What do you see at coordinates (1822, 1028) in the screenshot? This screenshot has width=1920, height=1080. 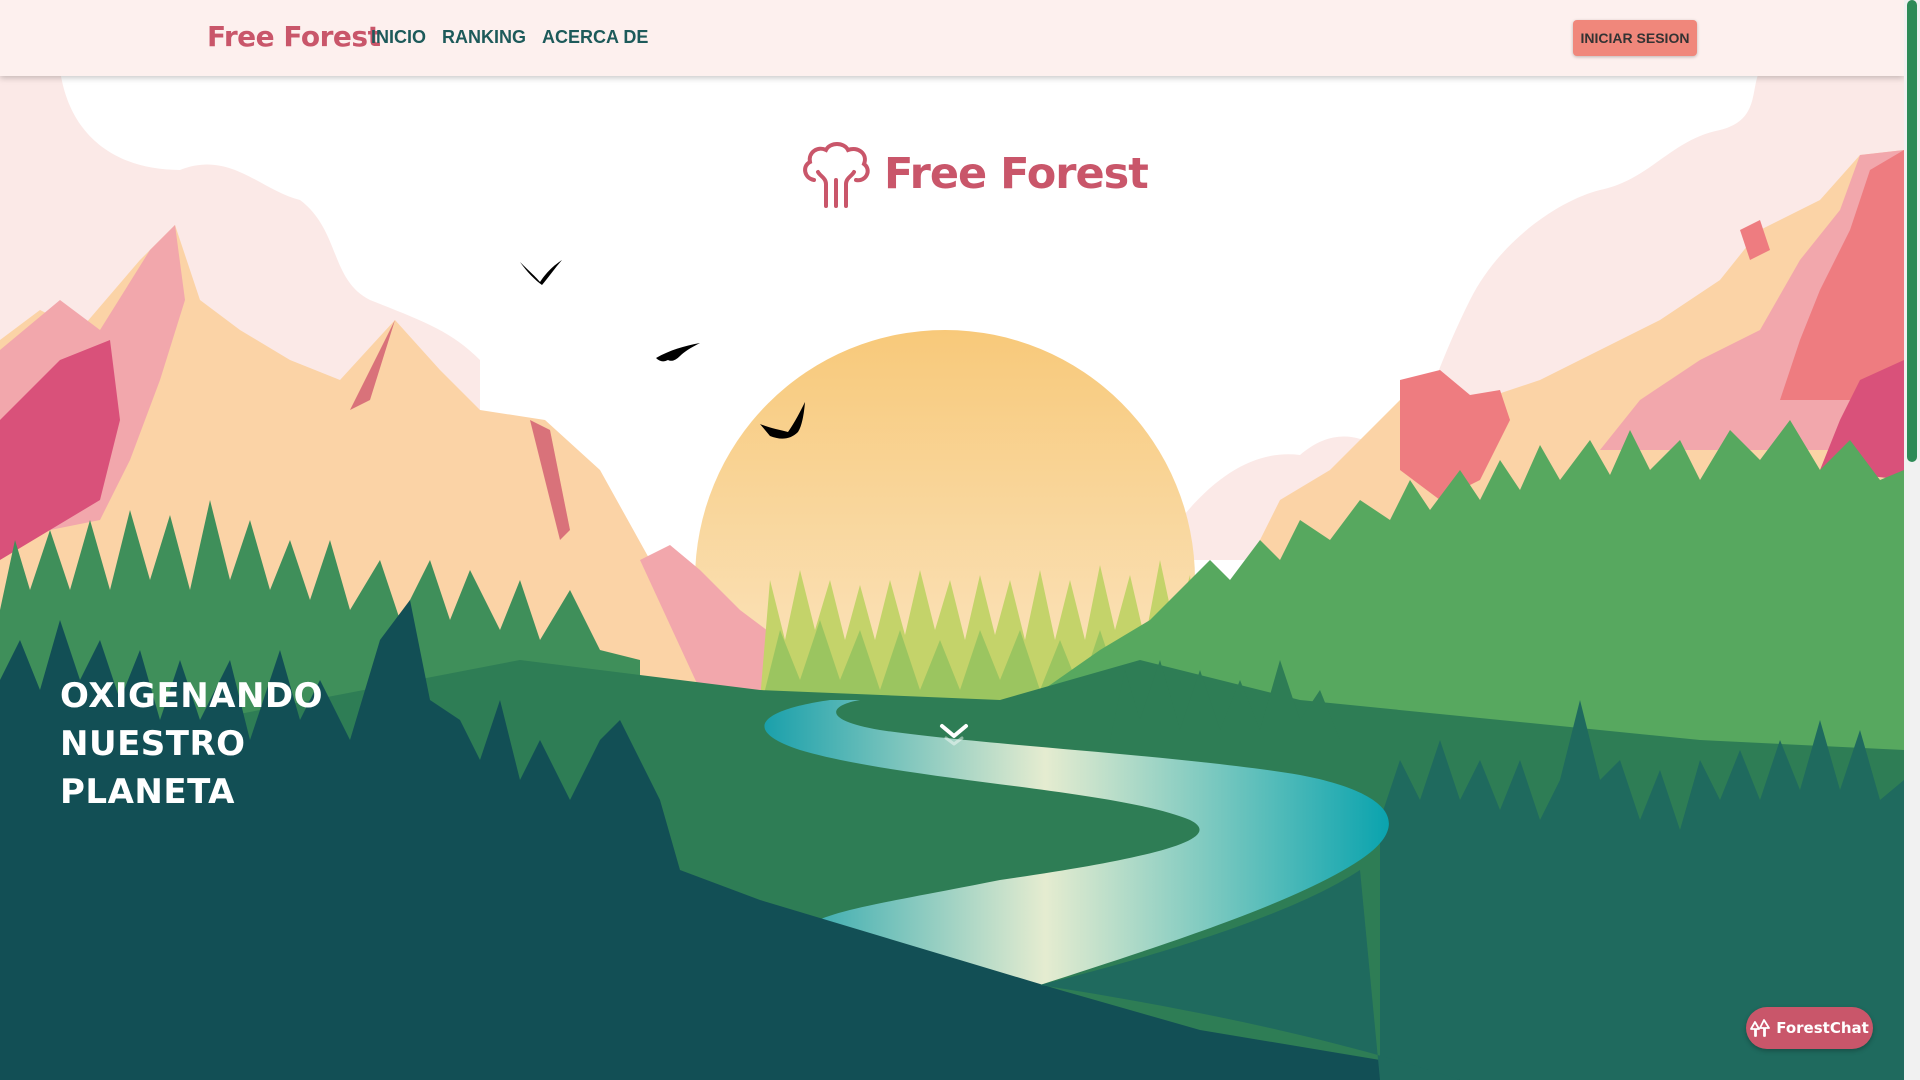 I see `forestchat-label: ForestChat` at bounding box center [1822, 1028].